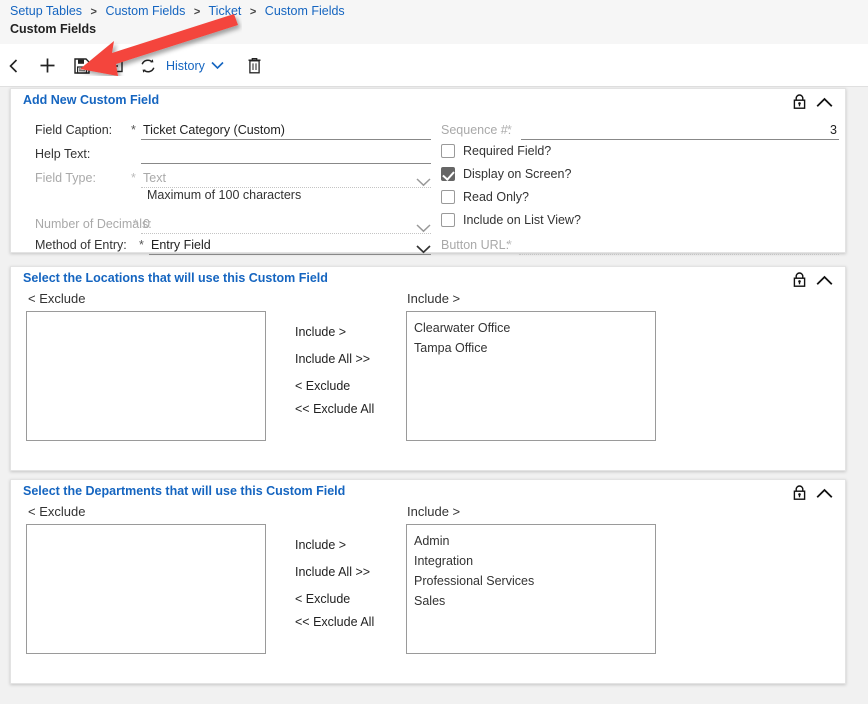  I want to click on underline-button-url, so click(679, 254).